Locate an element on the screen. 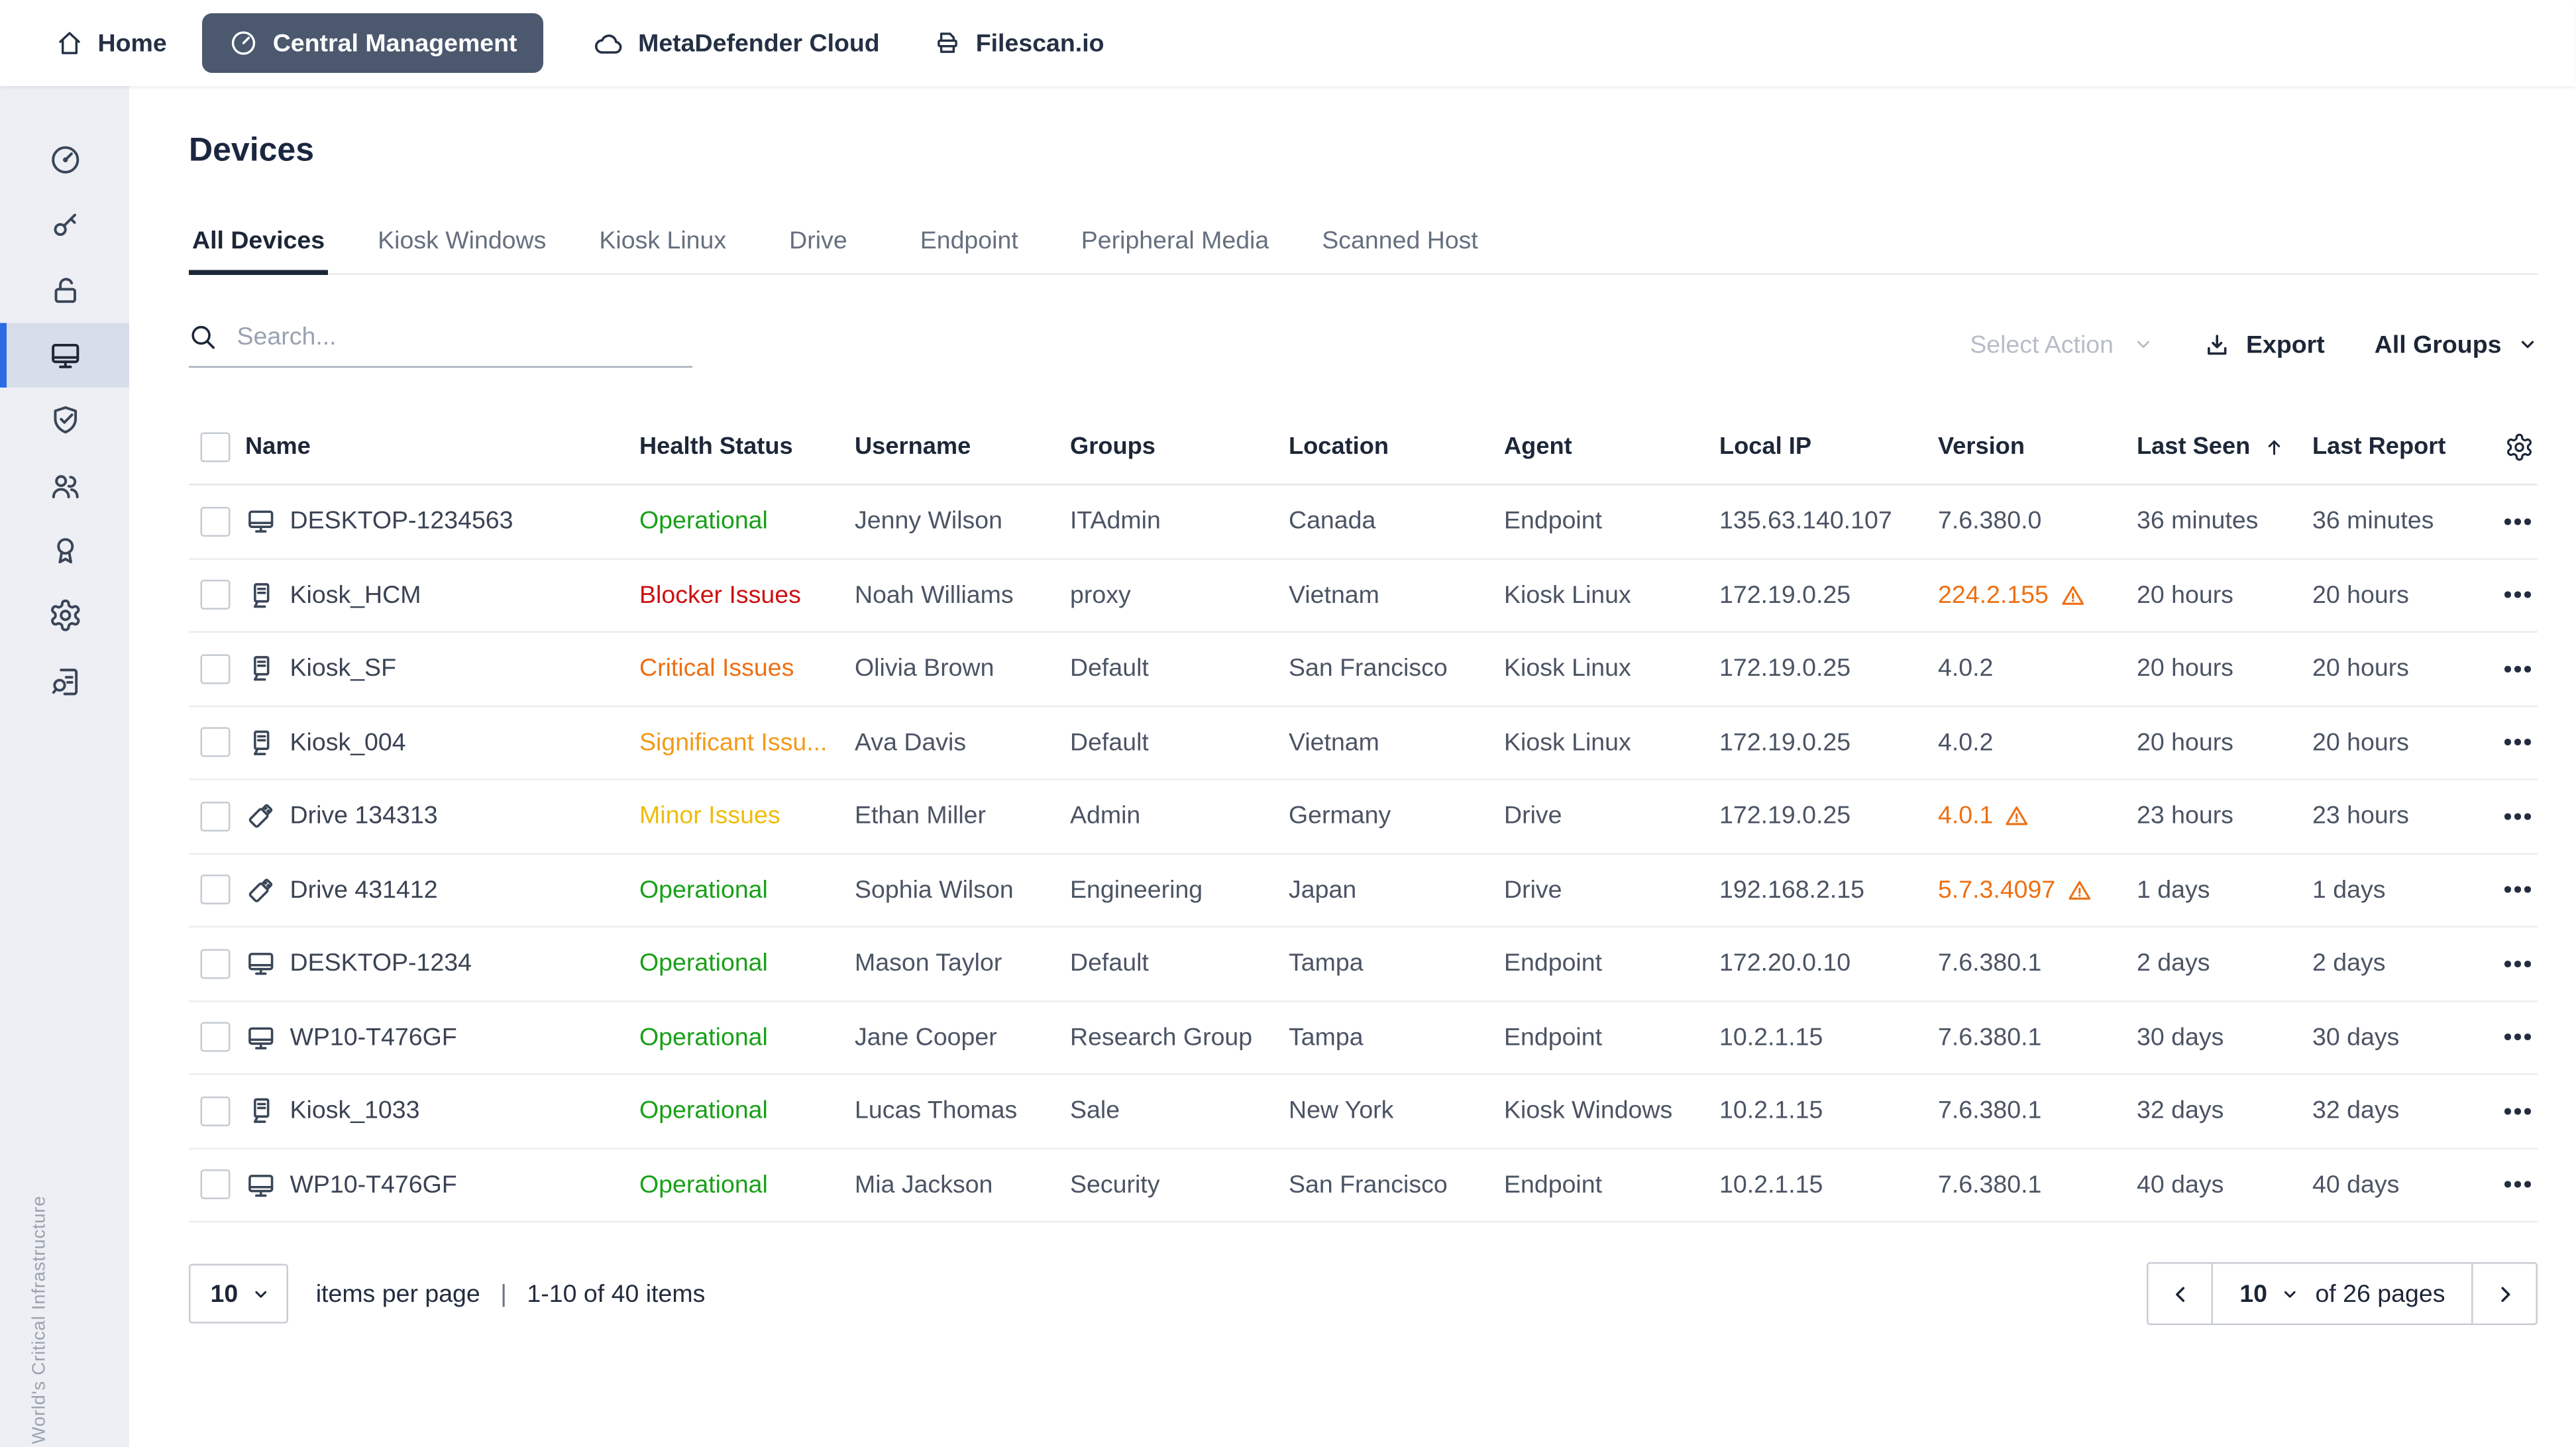  warning-icon is located at coordinates (2017, 816).